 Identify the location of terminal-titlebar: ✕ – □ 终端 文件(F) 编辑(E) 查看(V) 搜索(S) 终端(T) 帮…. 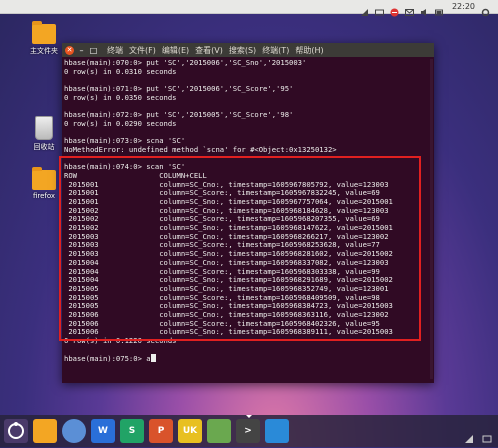
(248, 50).